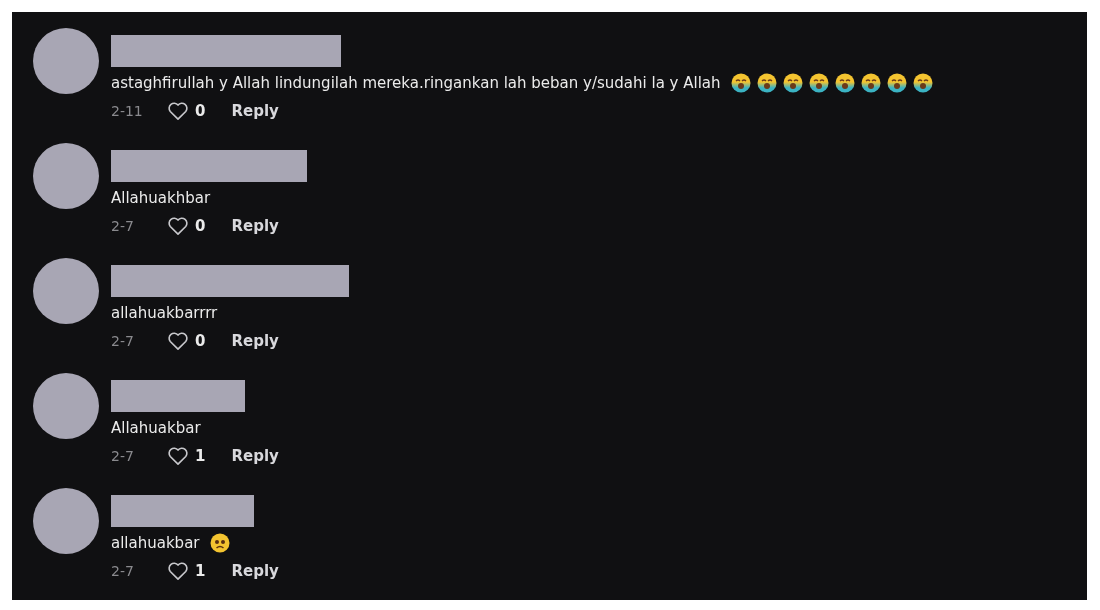 The image size is (1100, 610). What do you see at coordinates (164, 313) in the screenshot?
I see `comment-text: allahuakbarrrr` at bounding box center [164, 313].